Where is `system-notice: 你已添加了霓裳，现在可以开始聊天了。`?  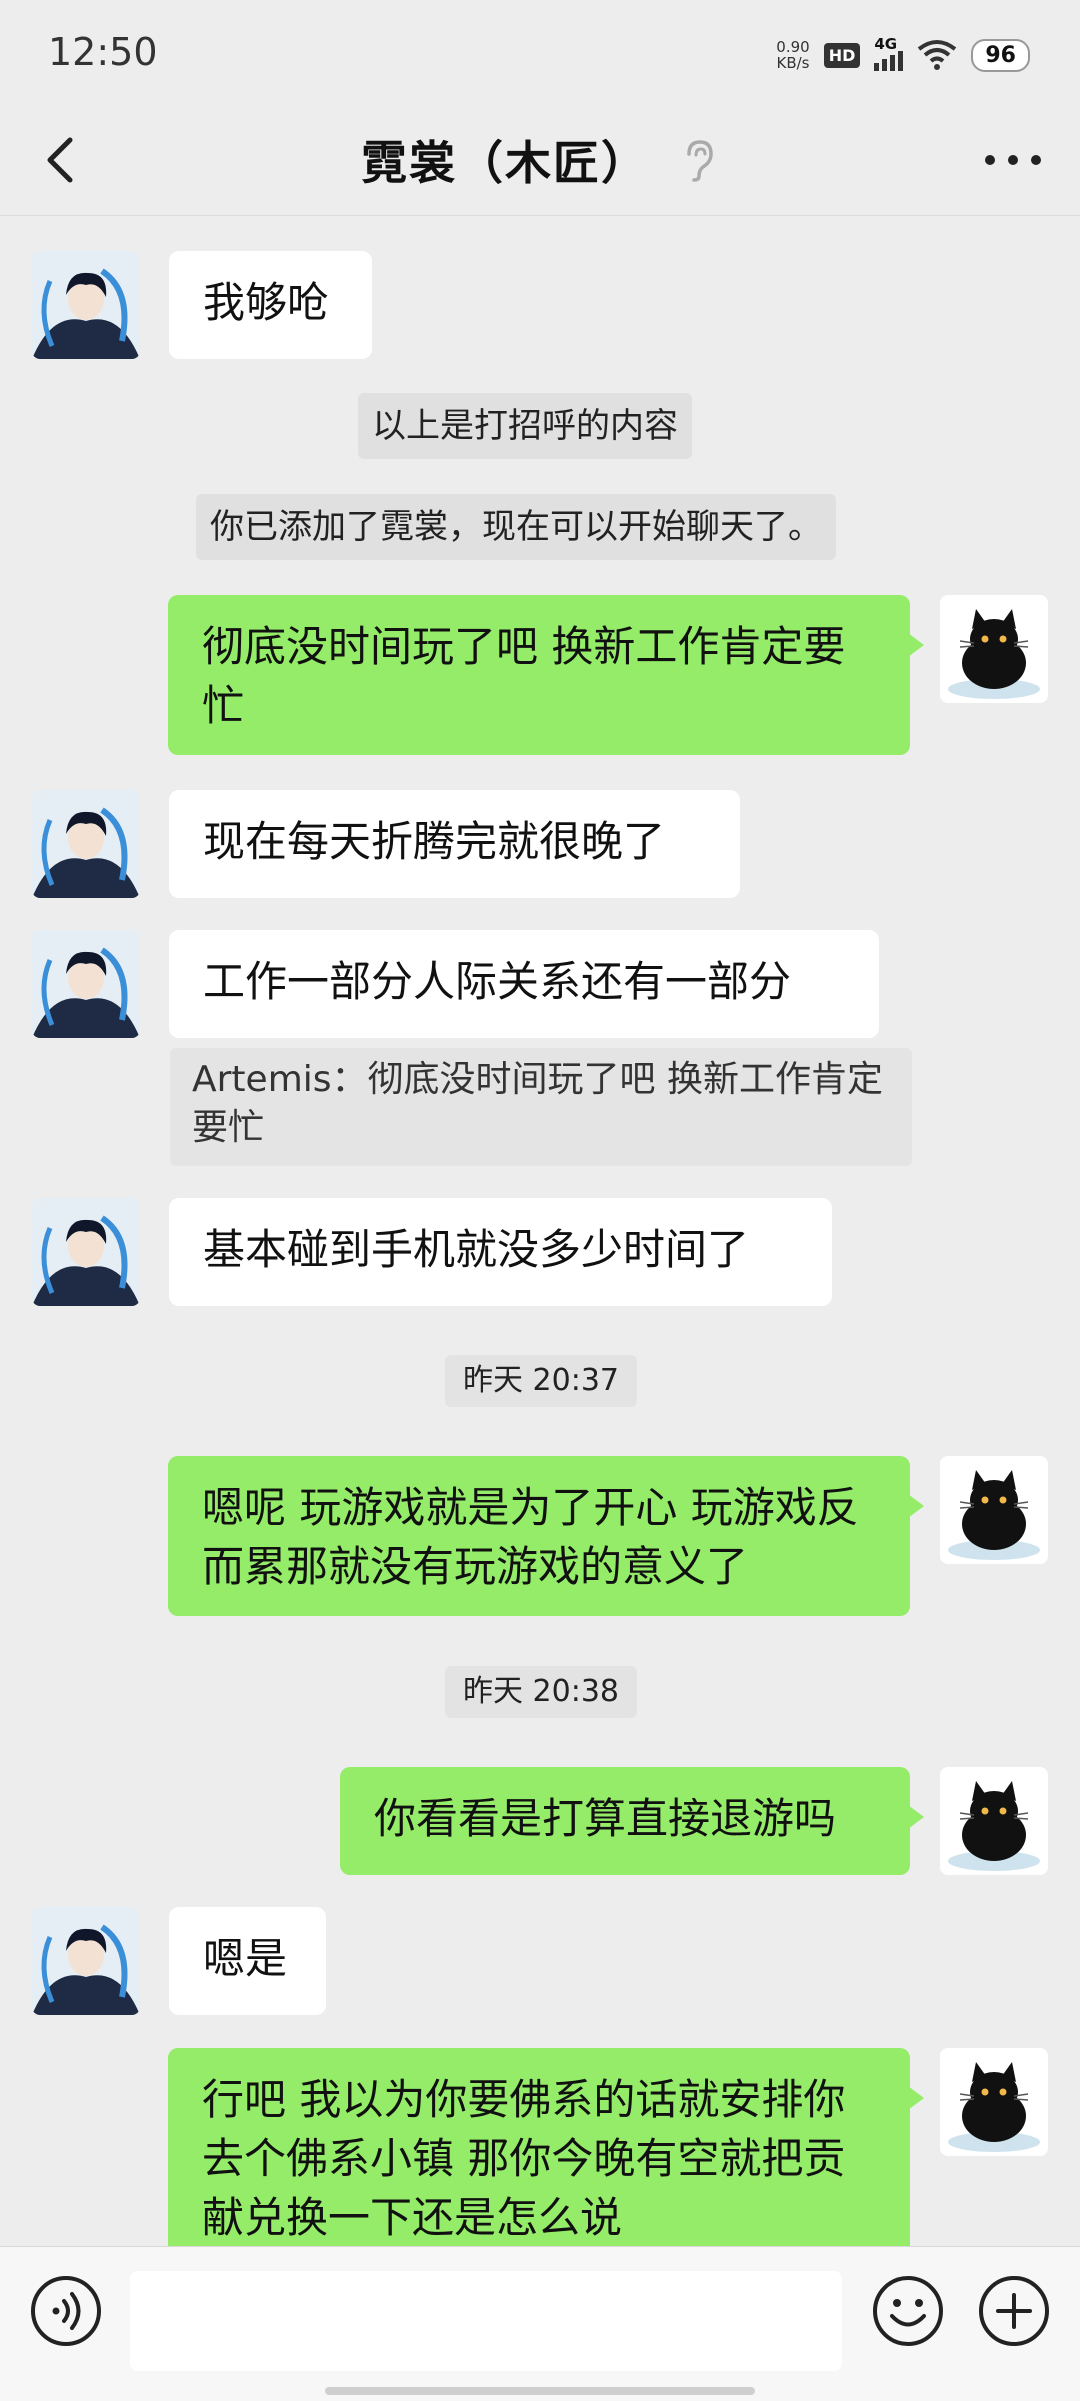 system-notice: 你已添加了霓裳，现在可以开始聊天了。 is located at coordinates (516, 527).